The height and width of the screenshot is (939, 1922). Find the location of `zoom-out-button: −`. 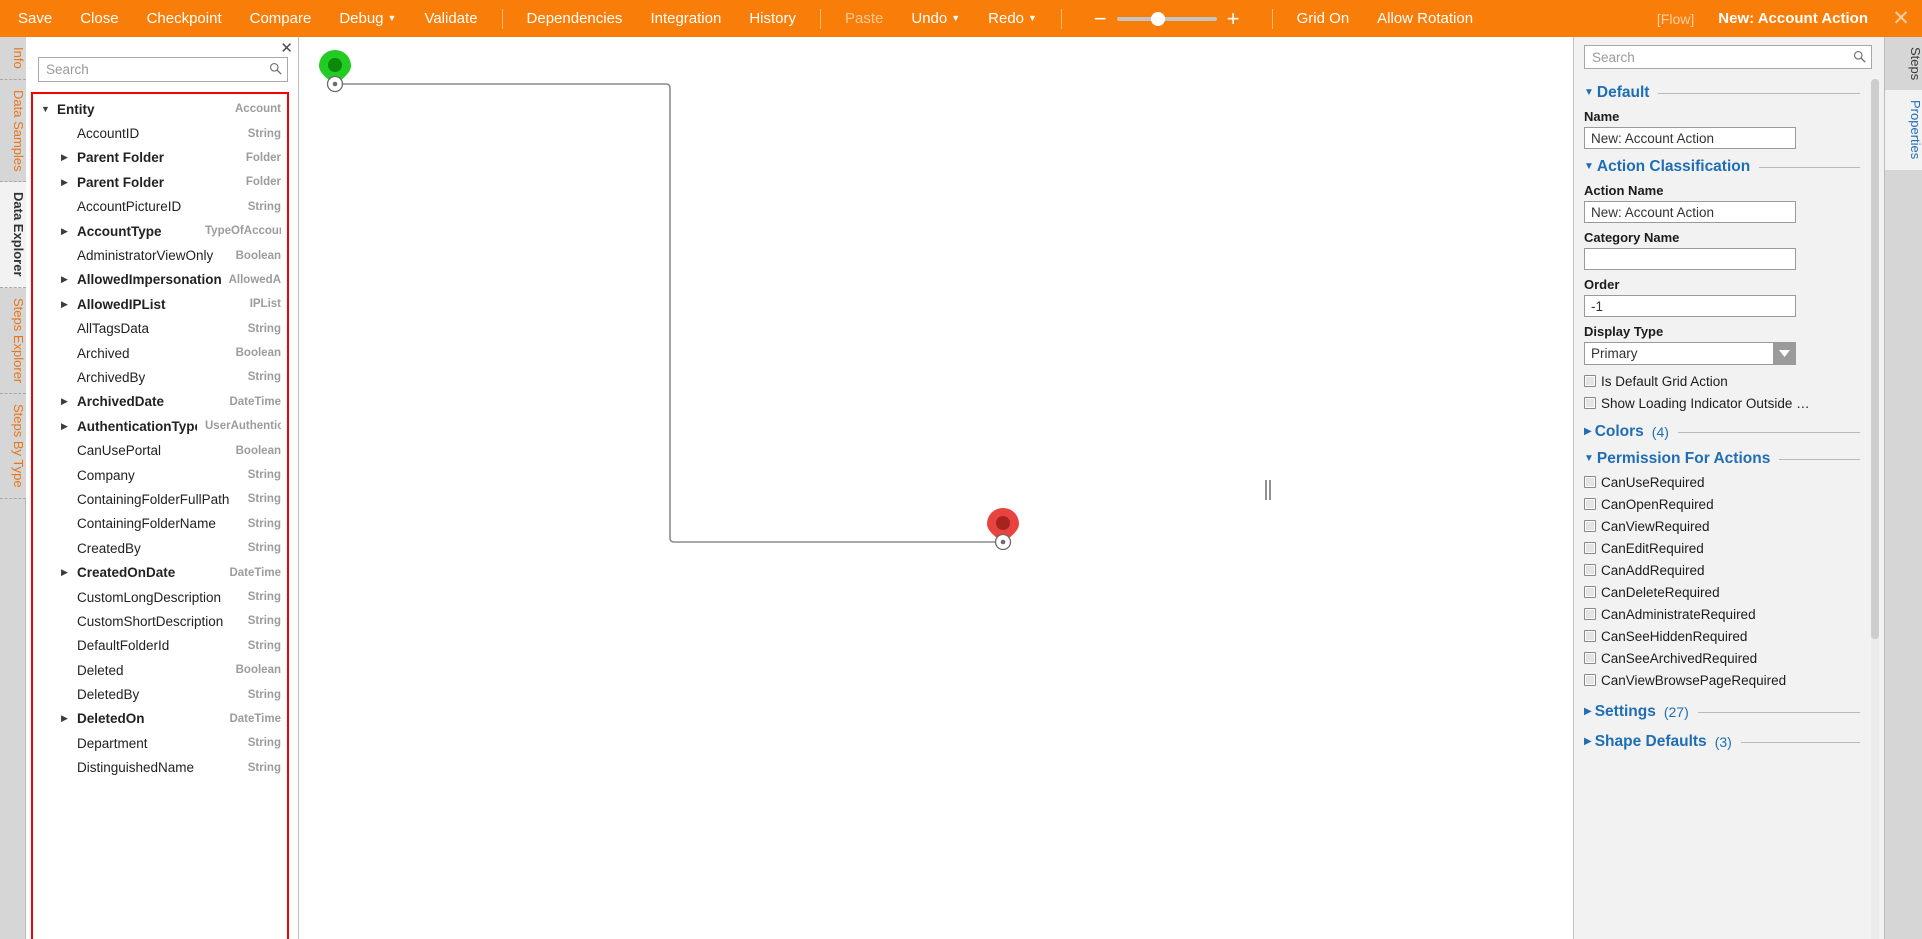

zoom-out-button: − is located at coordinates (1100, 18).